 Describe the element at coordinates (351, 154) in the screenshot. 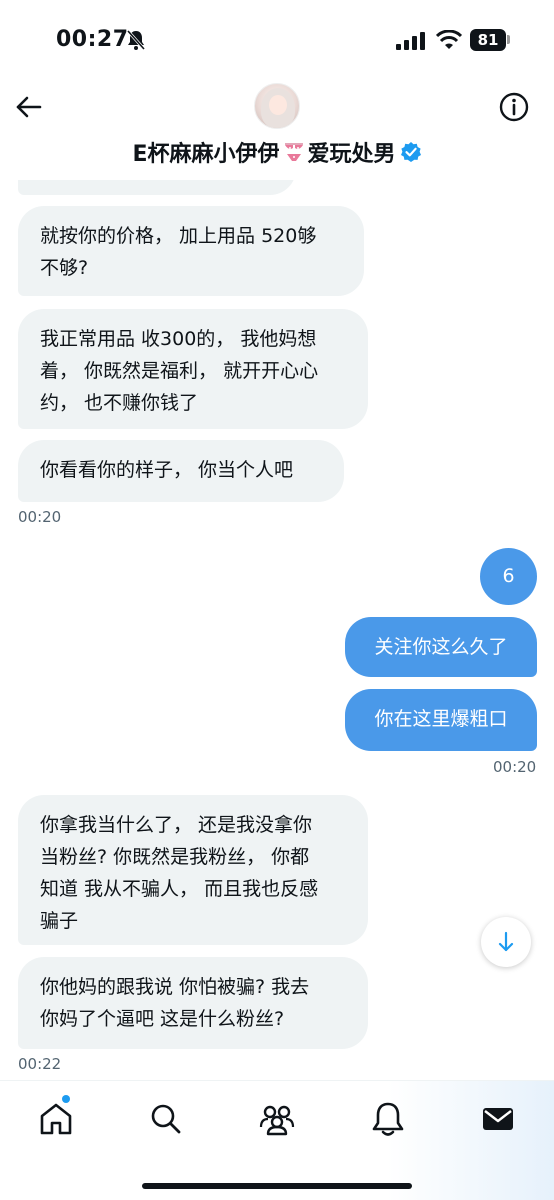

I see `contact-name-suffix: 爱玩处男` at that location.